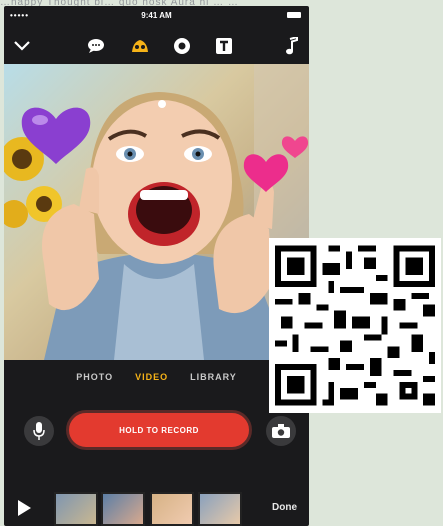  What do you see at coordinates (284, 507) in the screenshot?
I see `done-button: Done` at bounding box center [284, 507].